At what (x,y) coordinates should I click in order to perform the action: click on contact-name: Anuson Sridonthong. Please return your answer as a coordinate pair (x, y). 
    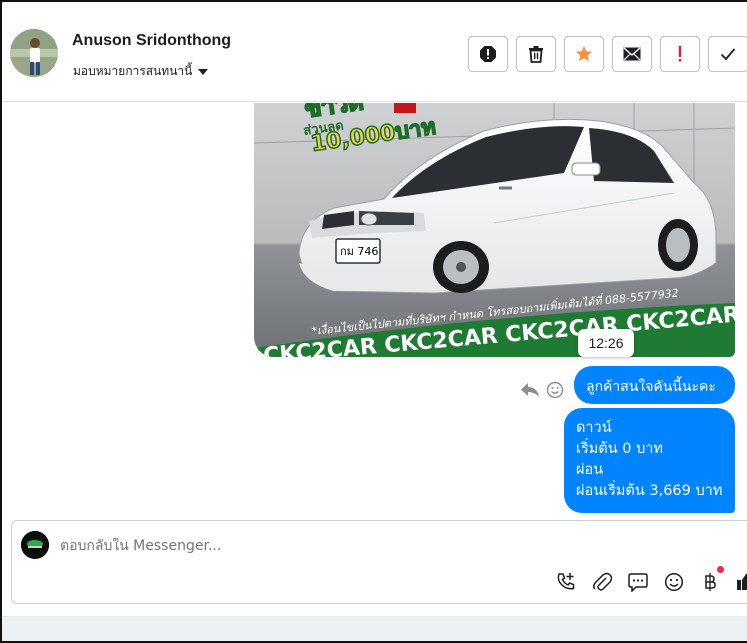
    Looking at the image, I should click on (151, 41).